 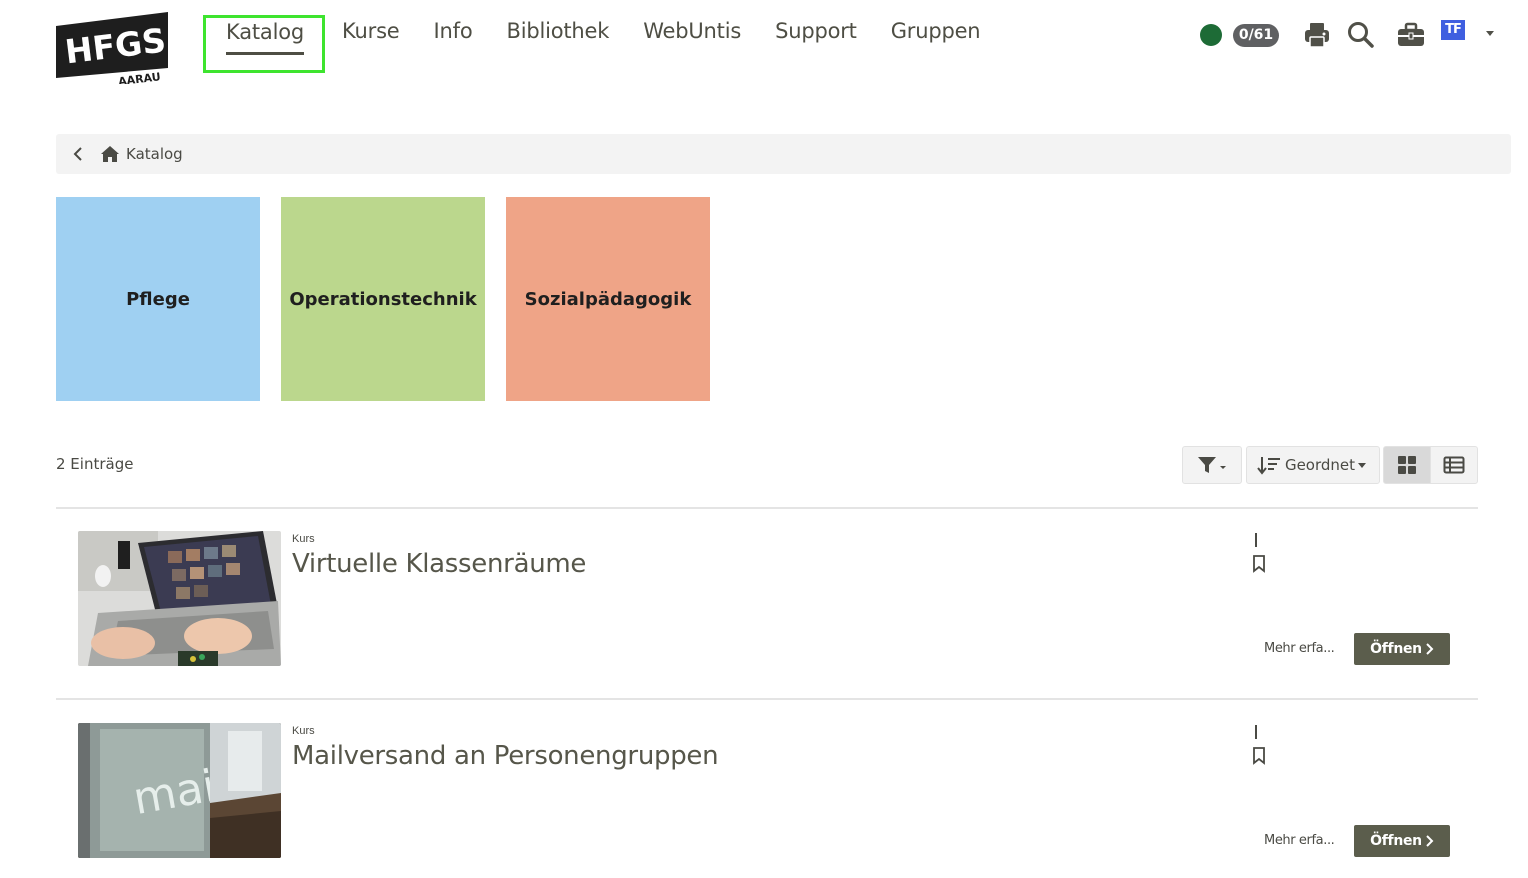 I want to click on chevron-down-icon, so click(x=1490, y=33).